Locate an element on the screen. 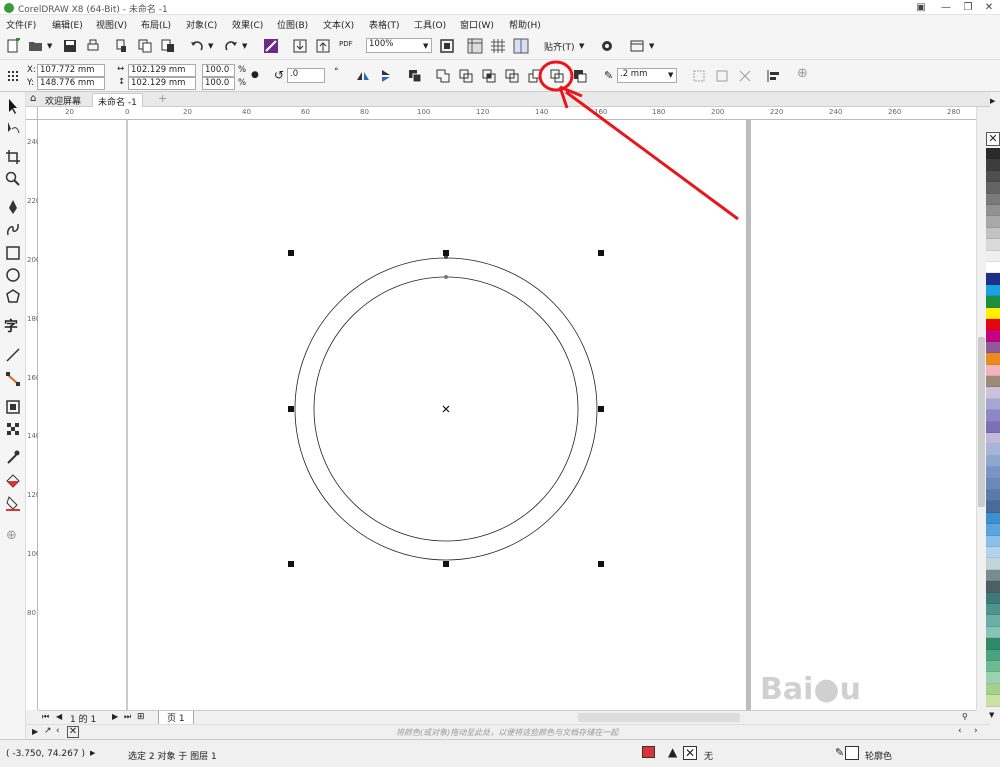 Image resolution: width=1000 pixels, height=767 pixels. tab-untitled-document: 未命名 -1 is located at coordinates (117, 100).